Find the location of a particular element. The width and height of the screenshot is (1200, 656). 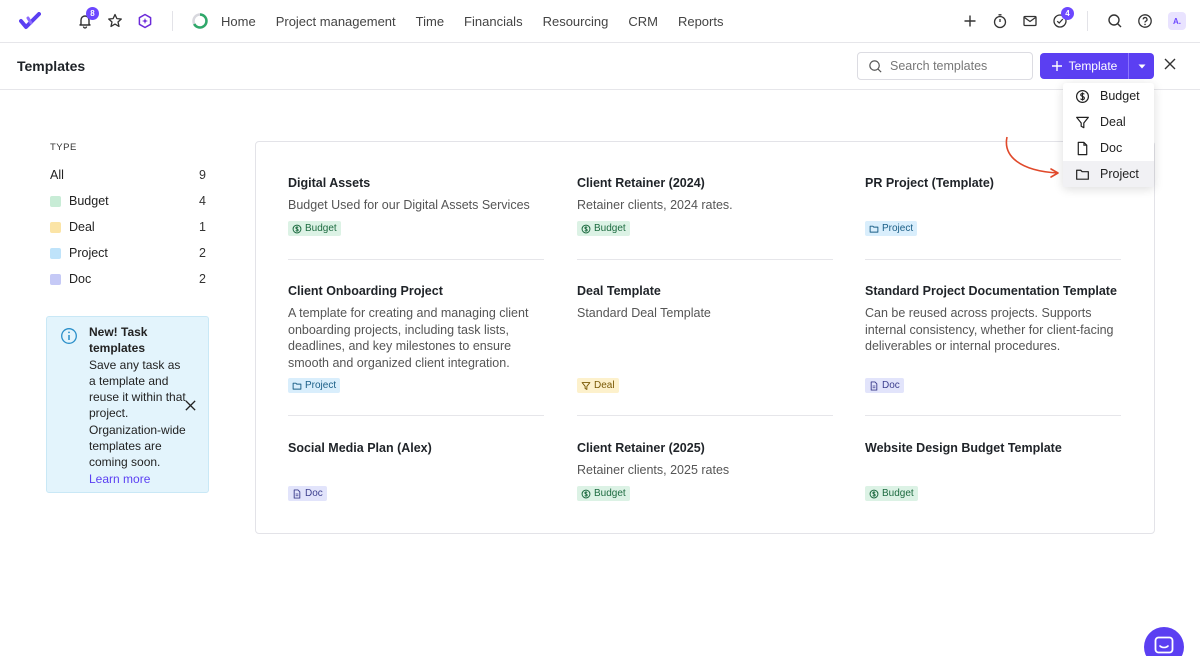

menu-item-budget: Budget is located at coordinates (1108, 96).